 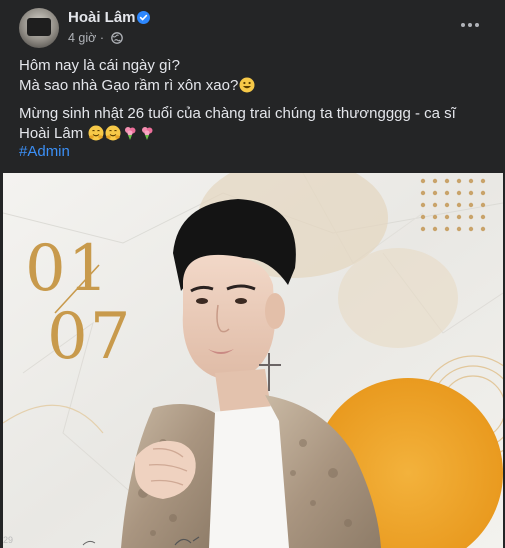 I want to click on date-day: 01, so click(x=68, y=269).